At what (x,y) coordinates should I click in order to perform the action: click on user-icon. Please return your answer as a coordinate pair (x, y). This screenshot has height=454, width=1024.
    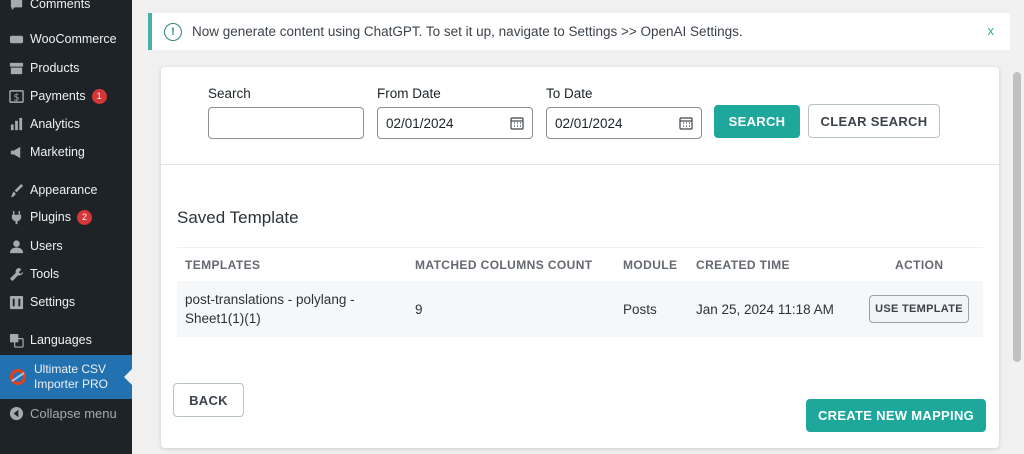
    Looking at the image, I should click on (16, 246).